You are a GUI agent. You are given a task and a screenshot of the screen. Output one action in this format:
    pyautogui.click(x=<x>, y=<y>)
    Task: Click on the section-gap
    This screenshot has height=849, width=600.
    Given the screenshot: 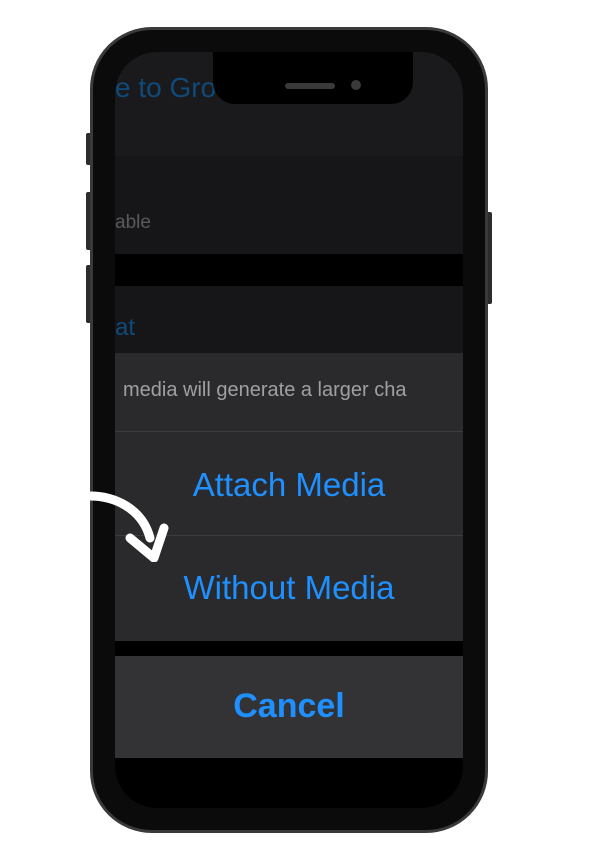 What is the action you would take?
    pyautogui.click(x=289, y=270)
    